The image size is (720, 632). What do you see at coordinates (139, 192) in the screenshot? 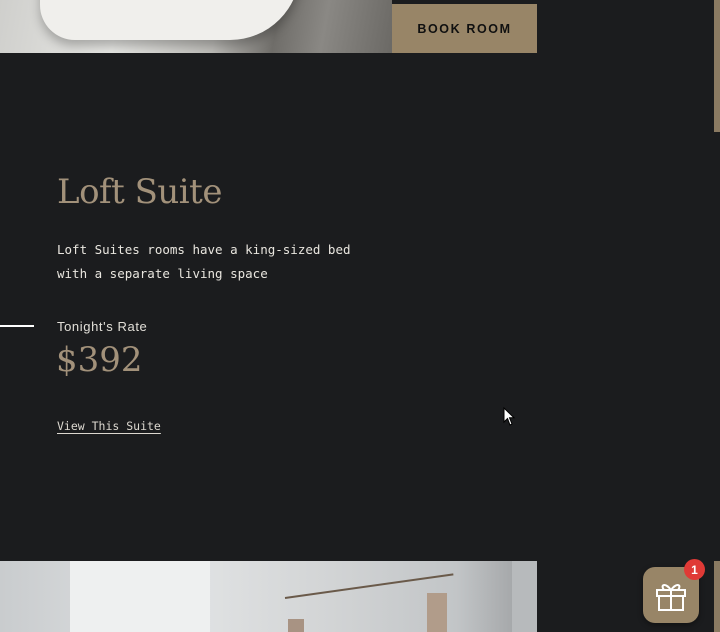
I see `suite-title: Loft Suite` at bounding box center [139, 192].